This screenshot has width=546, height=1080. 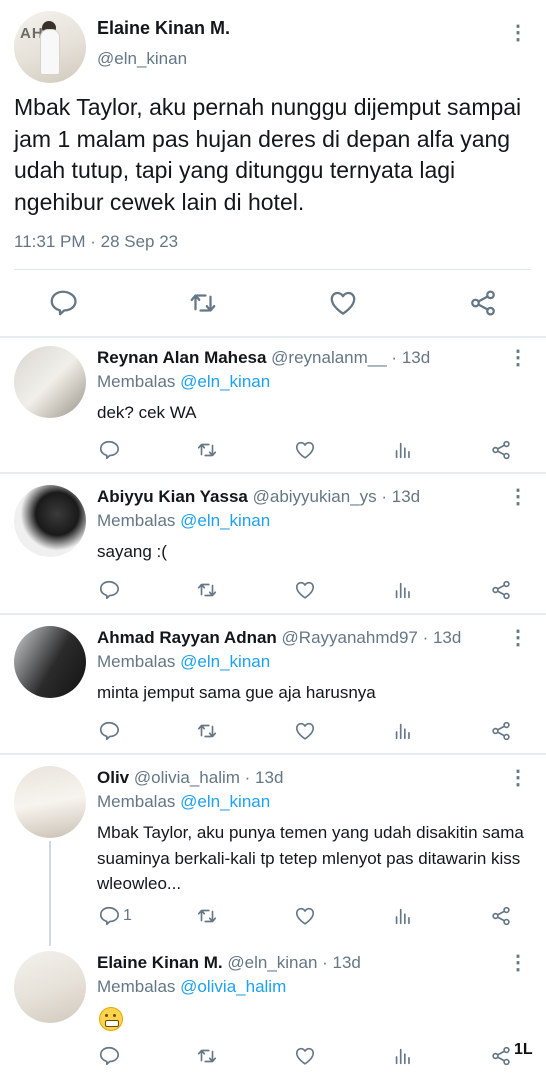 I want to click on thread-line, so click(x=50, y=893).